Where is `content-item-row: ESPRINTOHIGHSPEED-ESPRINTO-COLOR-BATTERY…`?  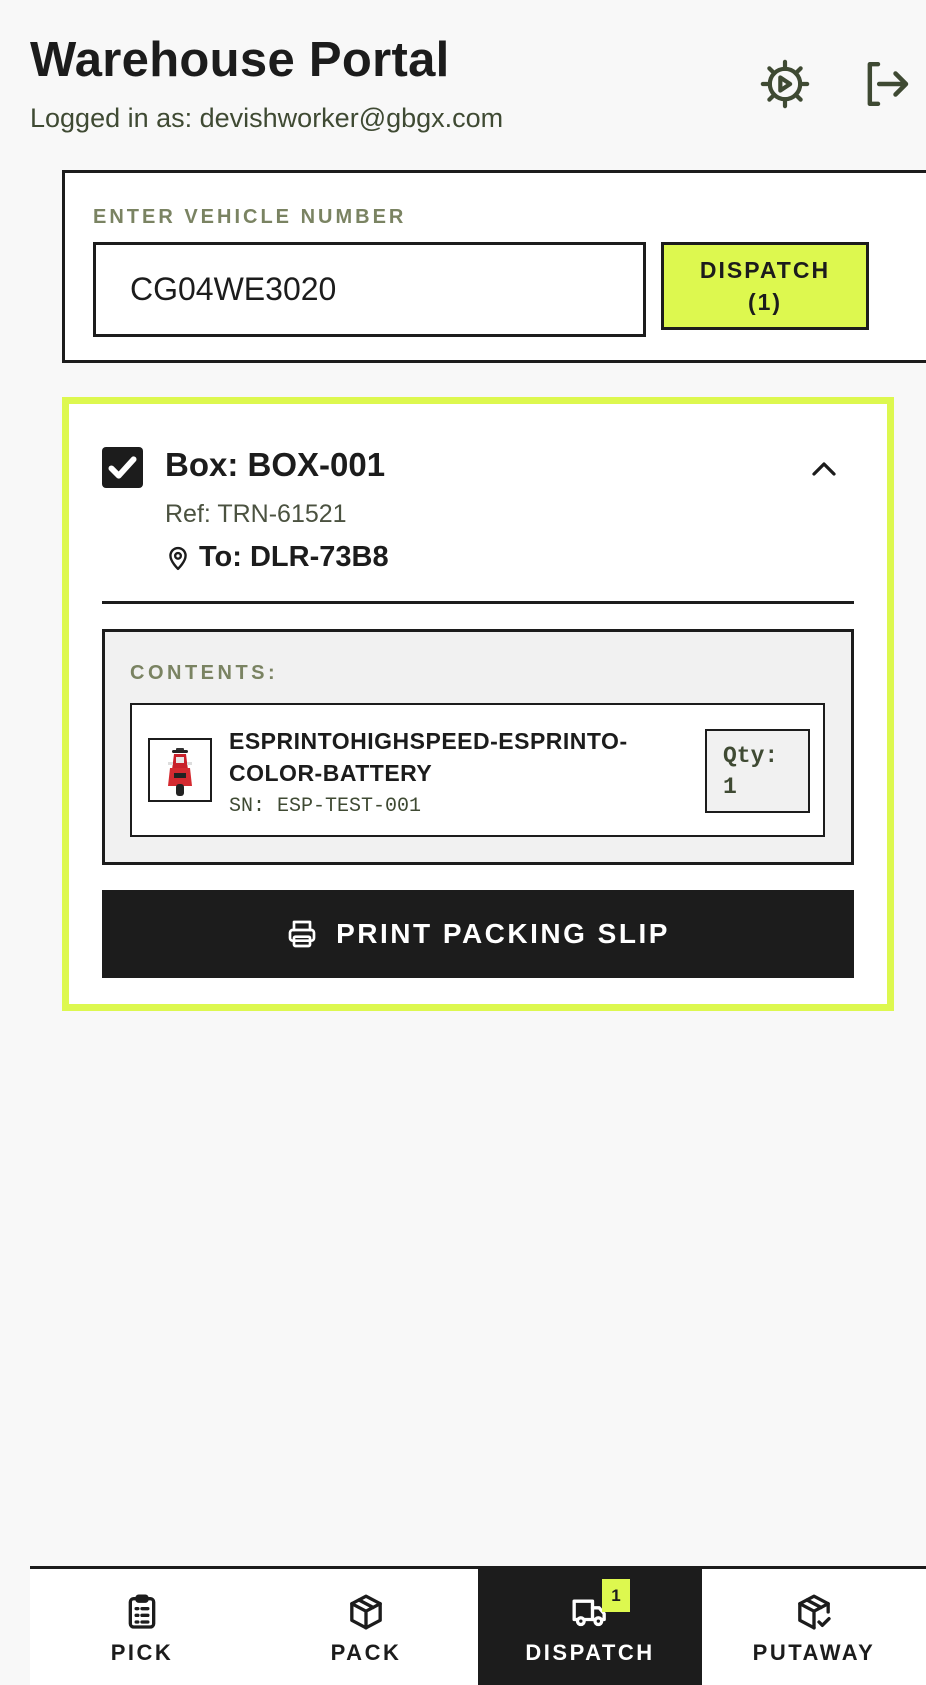
content-item-row: ESPRINTOHIGHSPEED-ESPRINTO-COLOR-BATTERY… is located at coordinates (477, 770).